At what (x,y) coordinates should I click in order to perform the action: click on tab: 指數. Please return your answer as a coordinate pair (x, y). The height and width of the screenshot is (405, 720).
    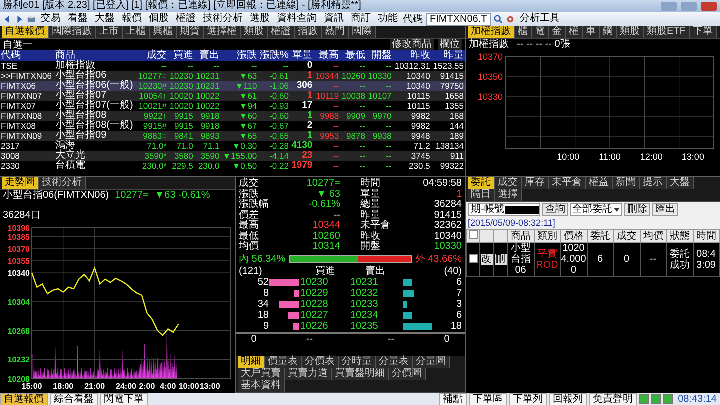
    Looking at the image, I should click on (308, 32).